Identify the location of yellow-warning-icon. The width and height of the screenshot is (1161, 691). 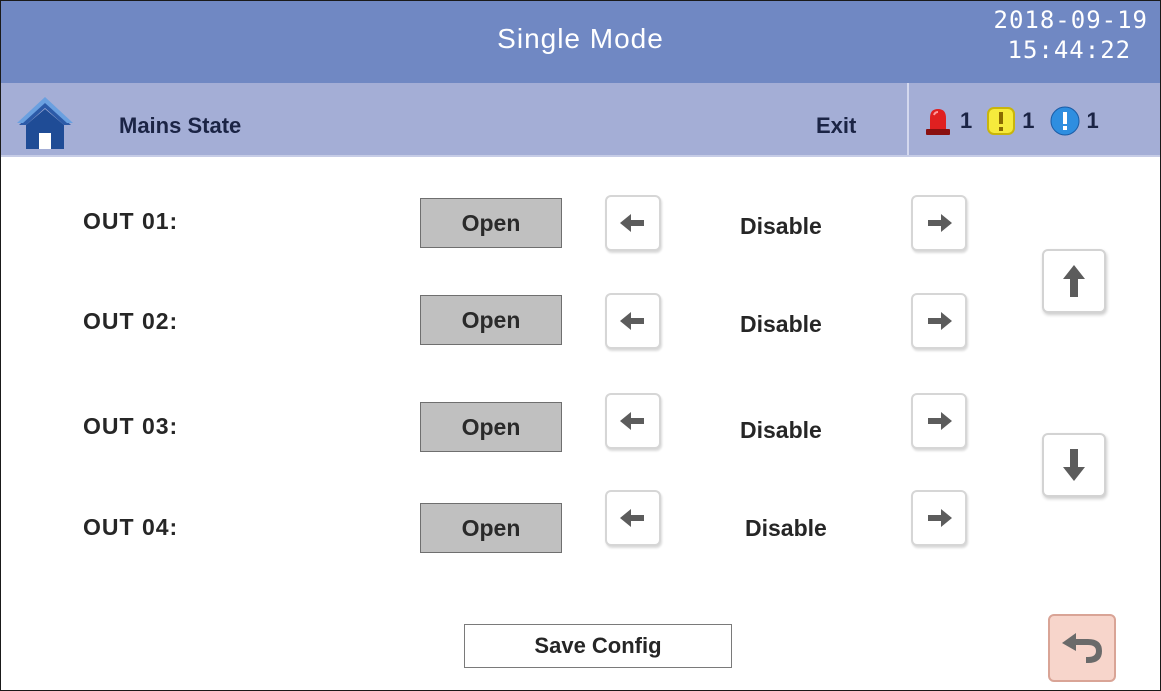
(1001, 121).